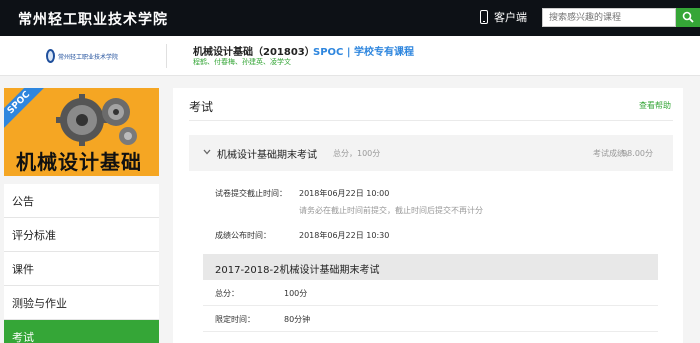  I want to click on search-button, so click(688, 17).